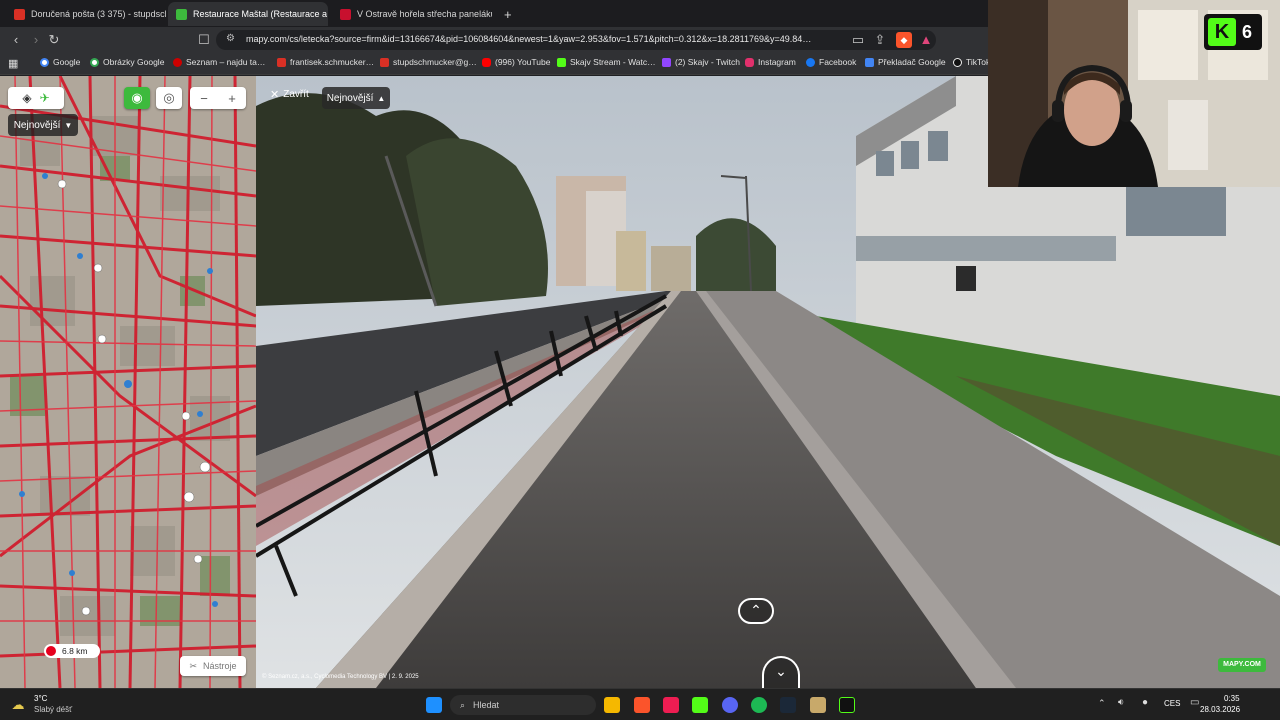 Image resolution: width=1280 pixels, height=720 pixels. Describe the element at coordinates (1220, 709) in the screenshot. I see `clock-date: 28.03.2026` at that location.